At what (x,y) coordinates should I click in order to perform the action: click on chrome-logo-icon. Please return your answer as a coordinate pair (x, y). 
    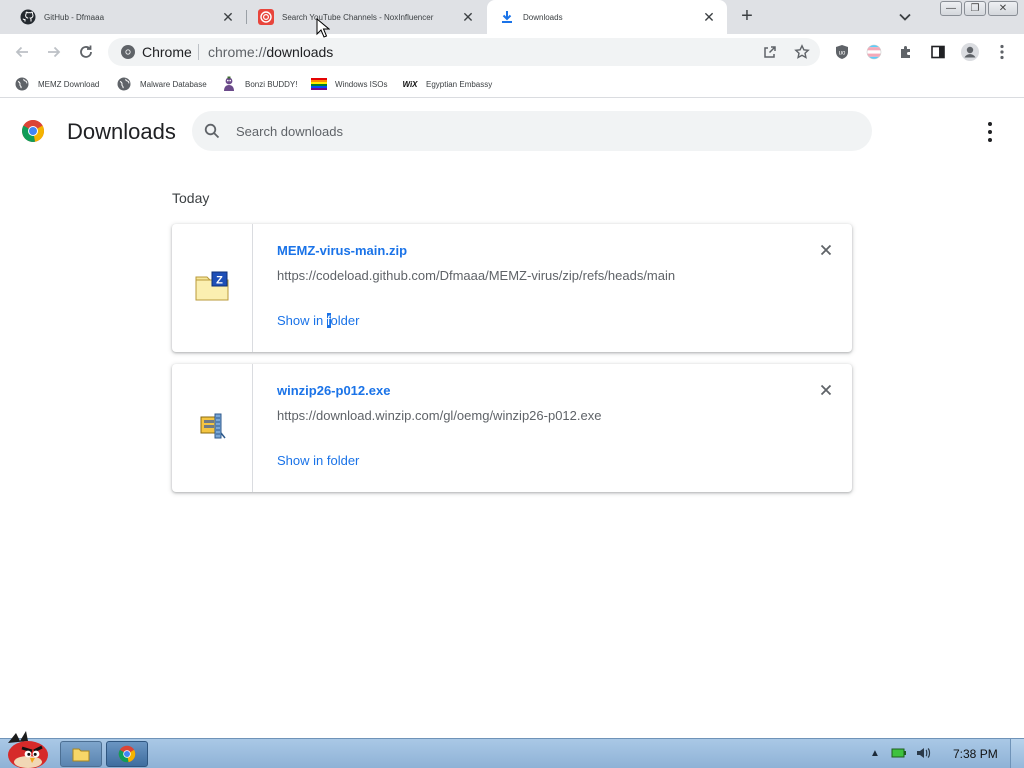
    Looking at the image, I should click on (33, 131).